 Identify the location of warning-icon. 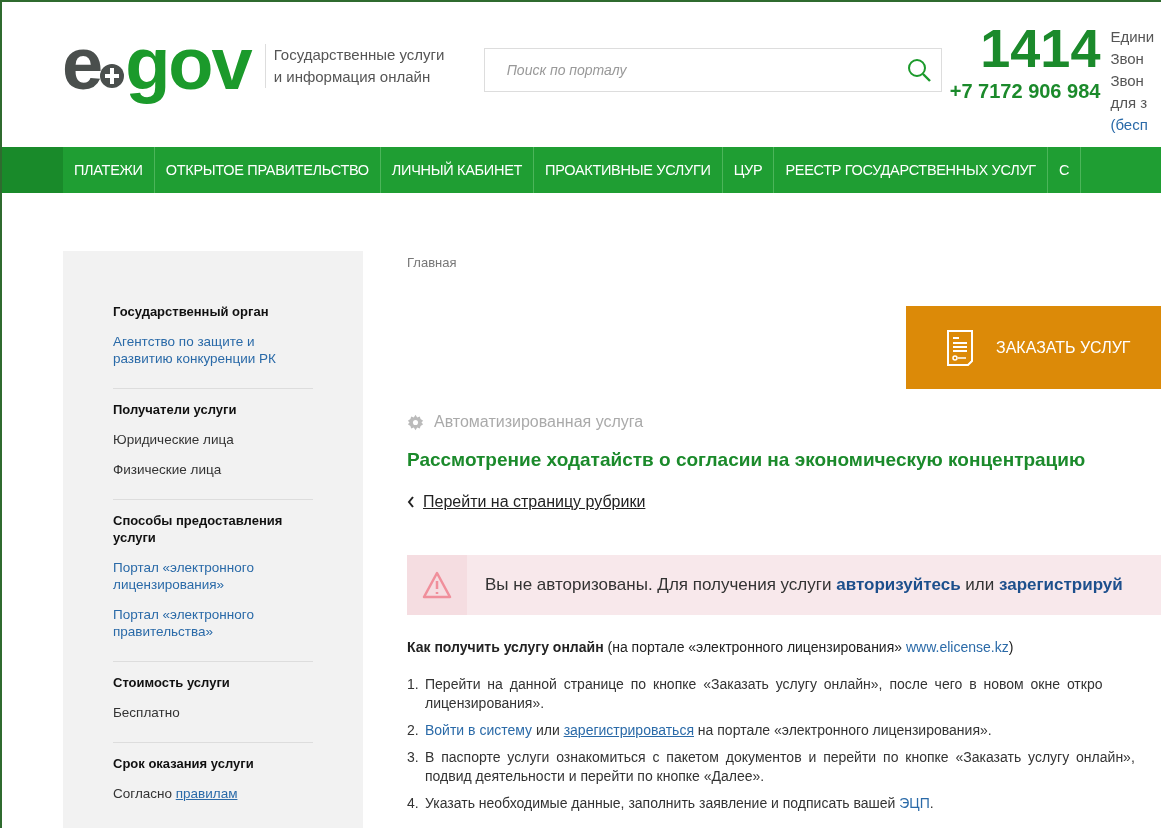
(437, 585).